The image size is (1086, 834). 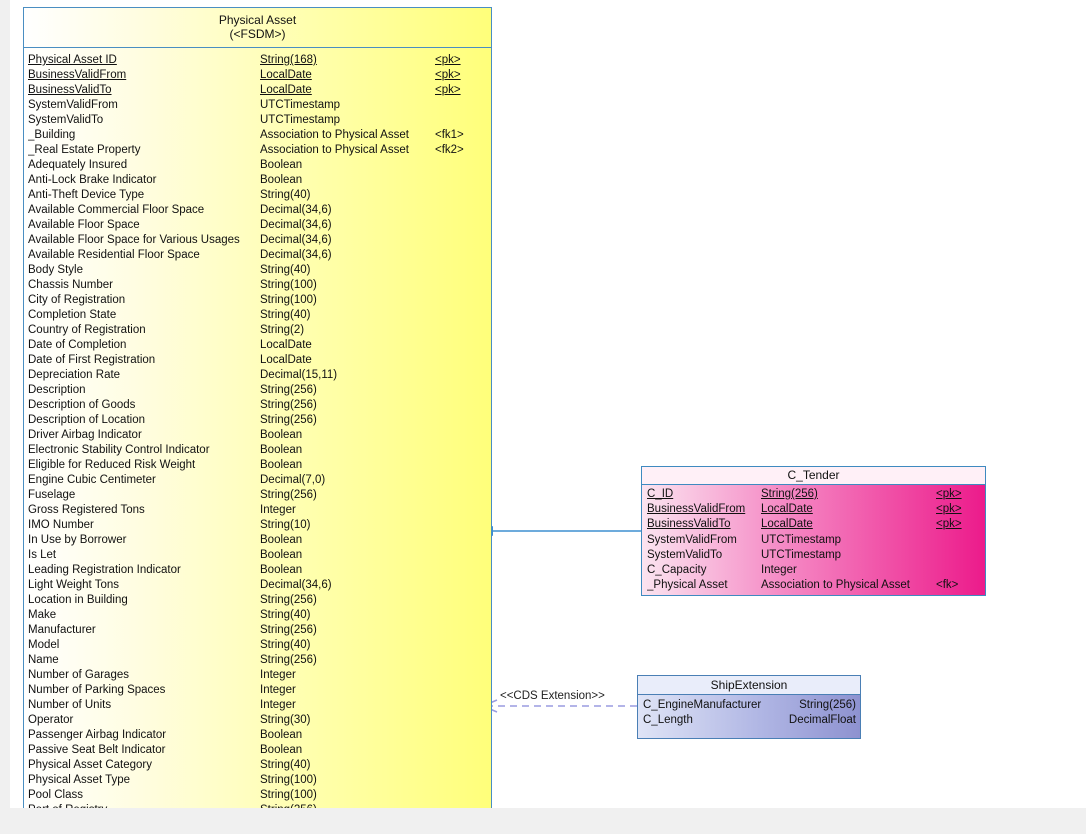 What do you see at coordinates (692, 539) in the screenshot?
I see `attribute-name: SystemValidFrom` at bounding box center [692, 539].